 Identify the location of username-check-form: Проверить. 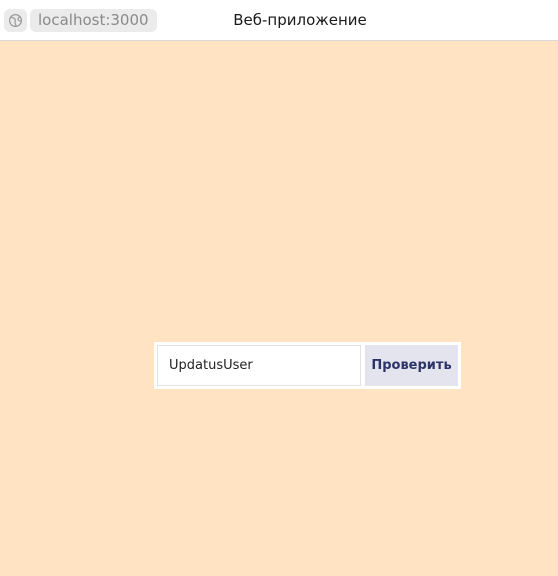
(307, 365).